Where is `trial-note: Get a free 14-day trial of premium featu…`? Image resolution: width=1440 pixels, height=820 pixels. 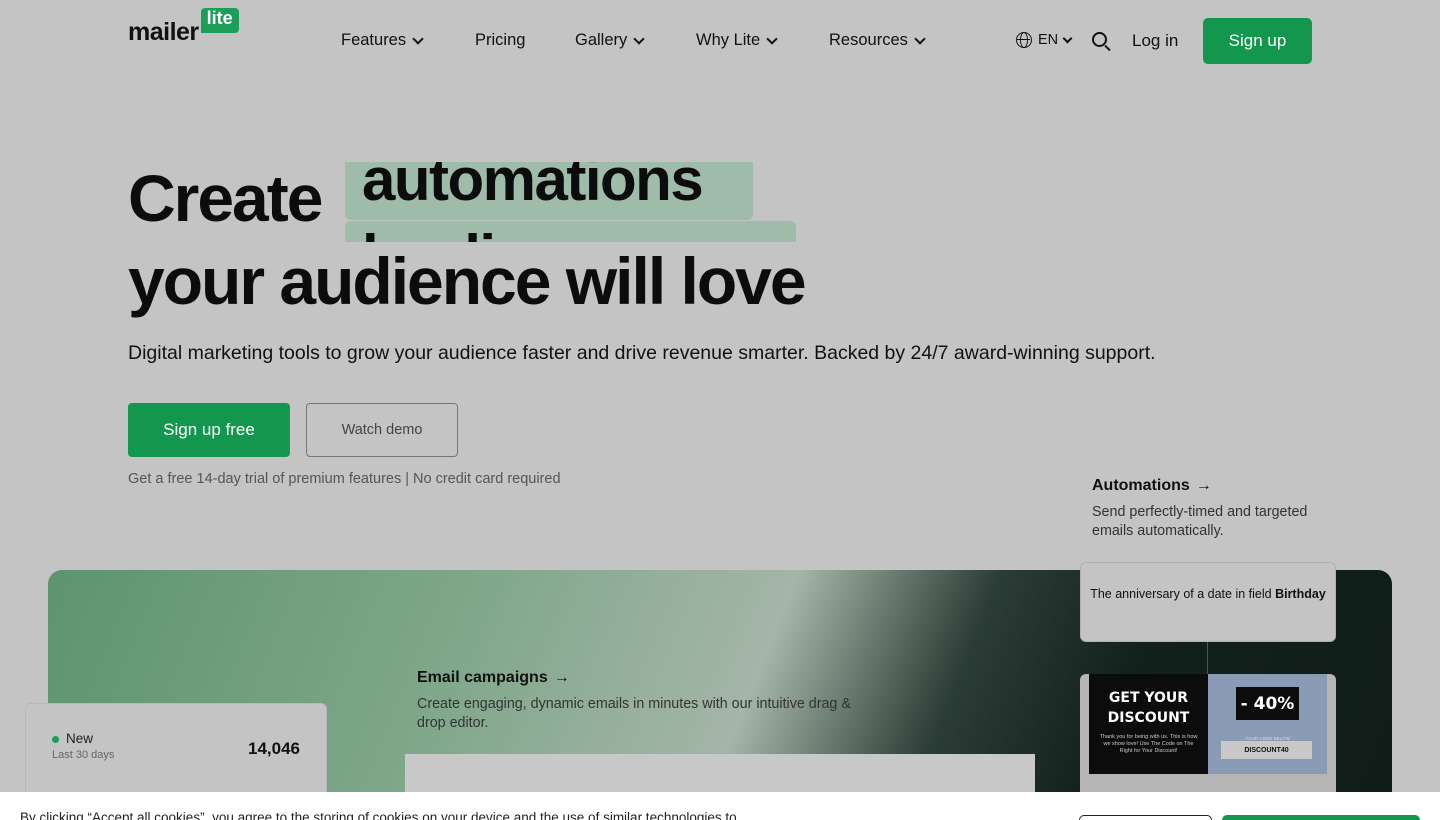 trial-note: Get a free 14-day trial of premium featu… is located at coordinates (344, 479).